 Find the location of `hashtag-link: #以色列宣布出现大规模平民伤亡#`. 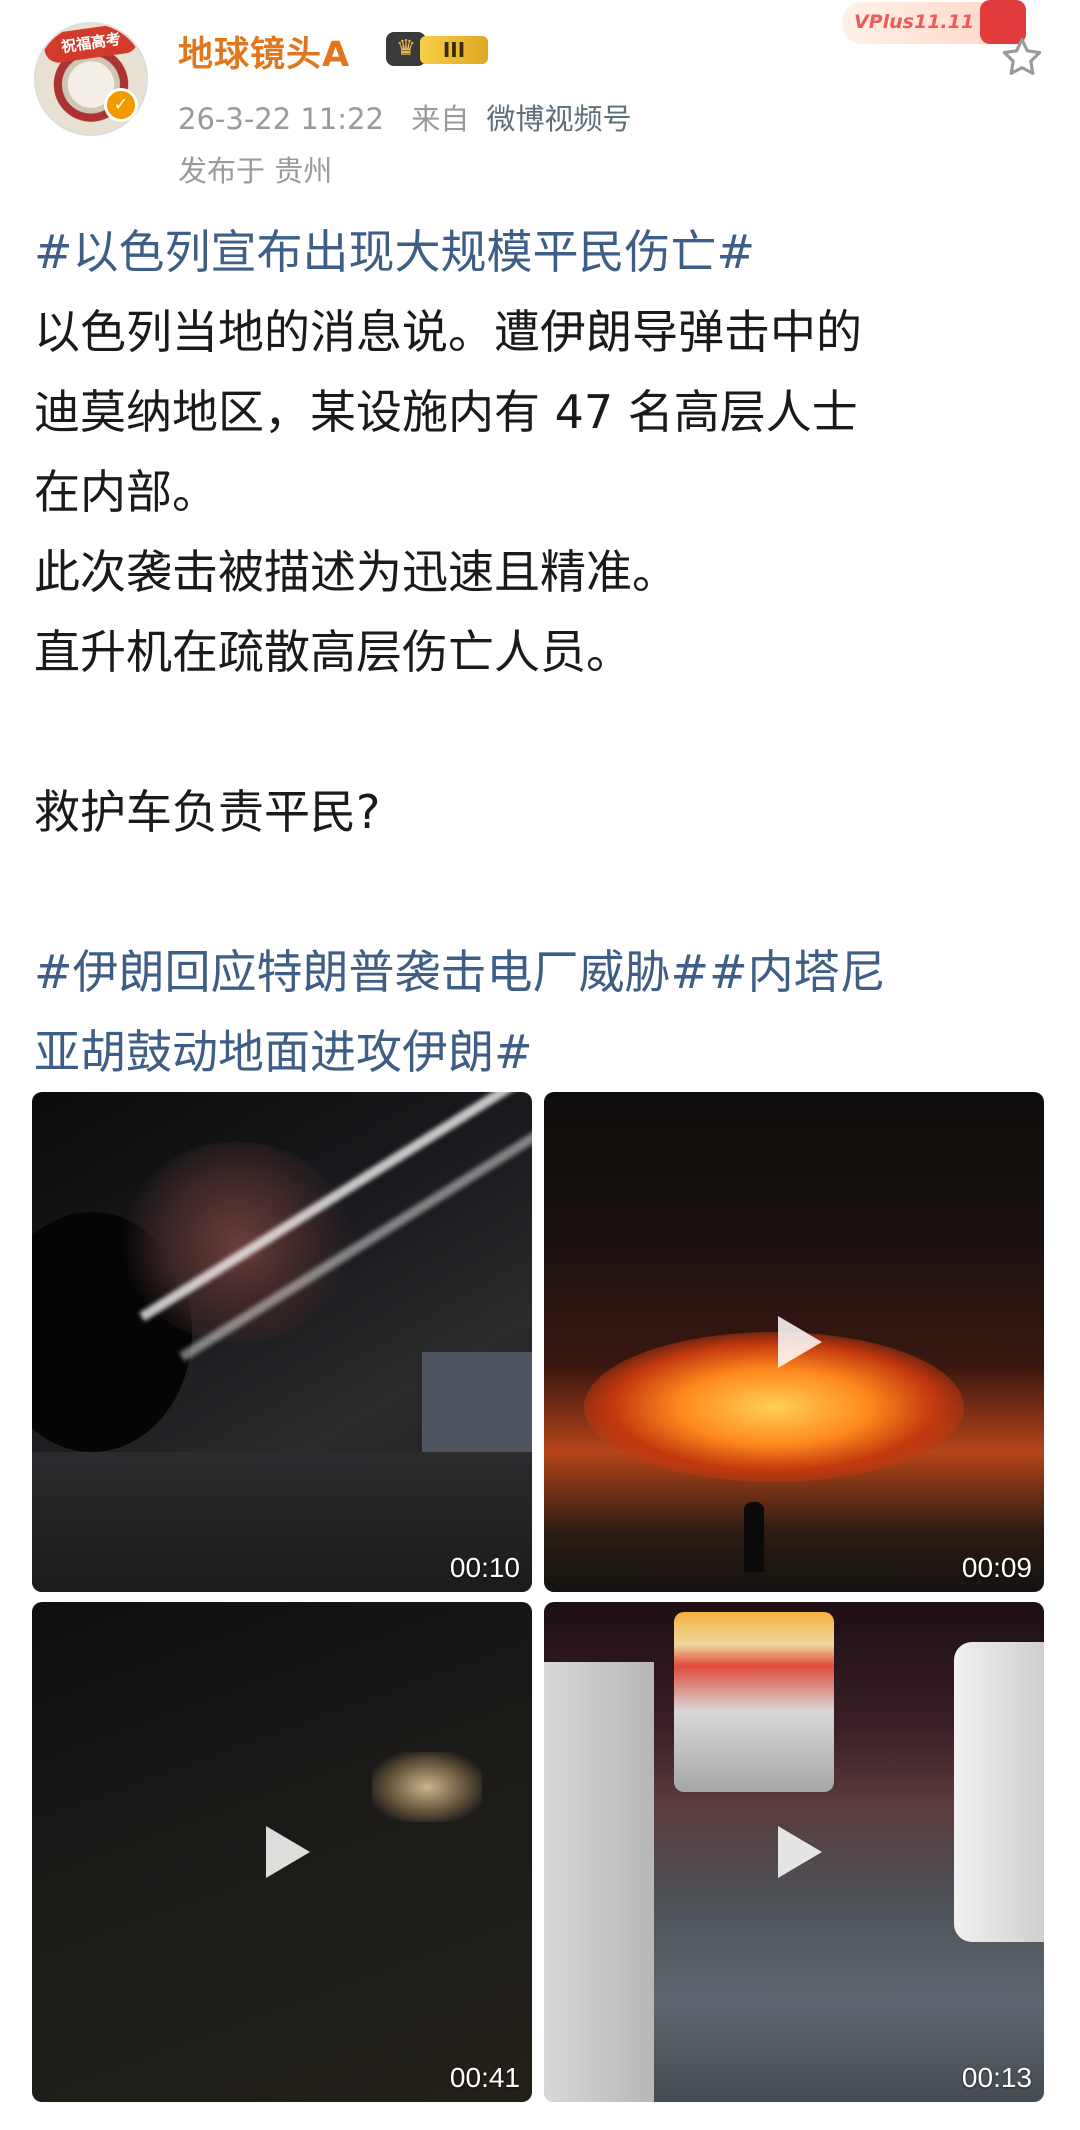

hashtag-link: #以色列宣布出现大规模平民伤亡# is located at coordinates (544, 252).